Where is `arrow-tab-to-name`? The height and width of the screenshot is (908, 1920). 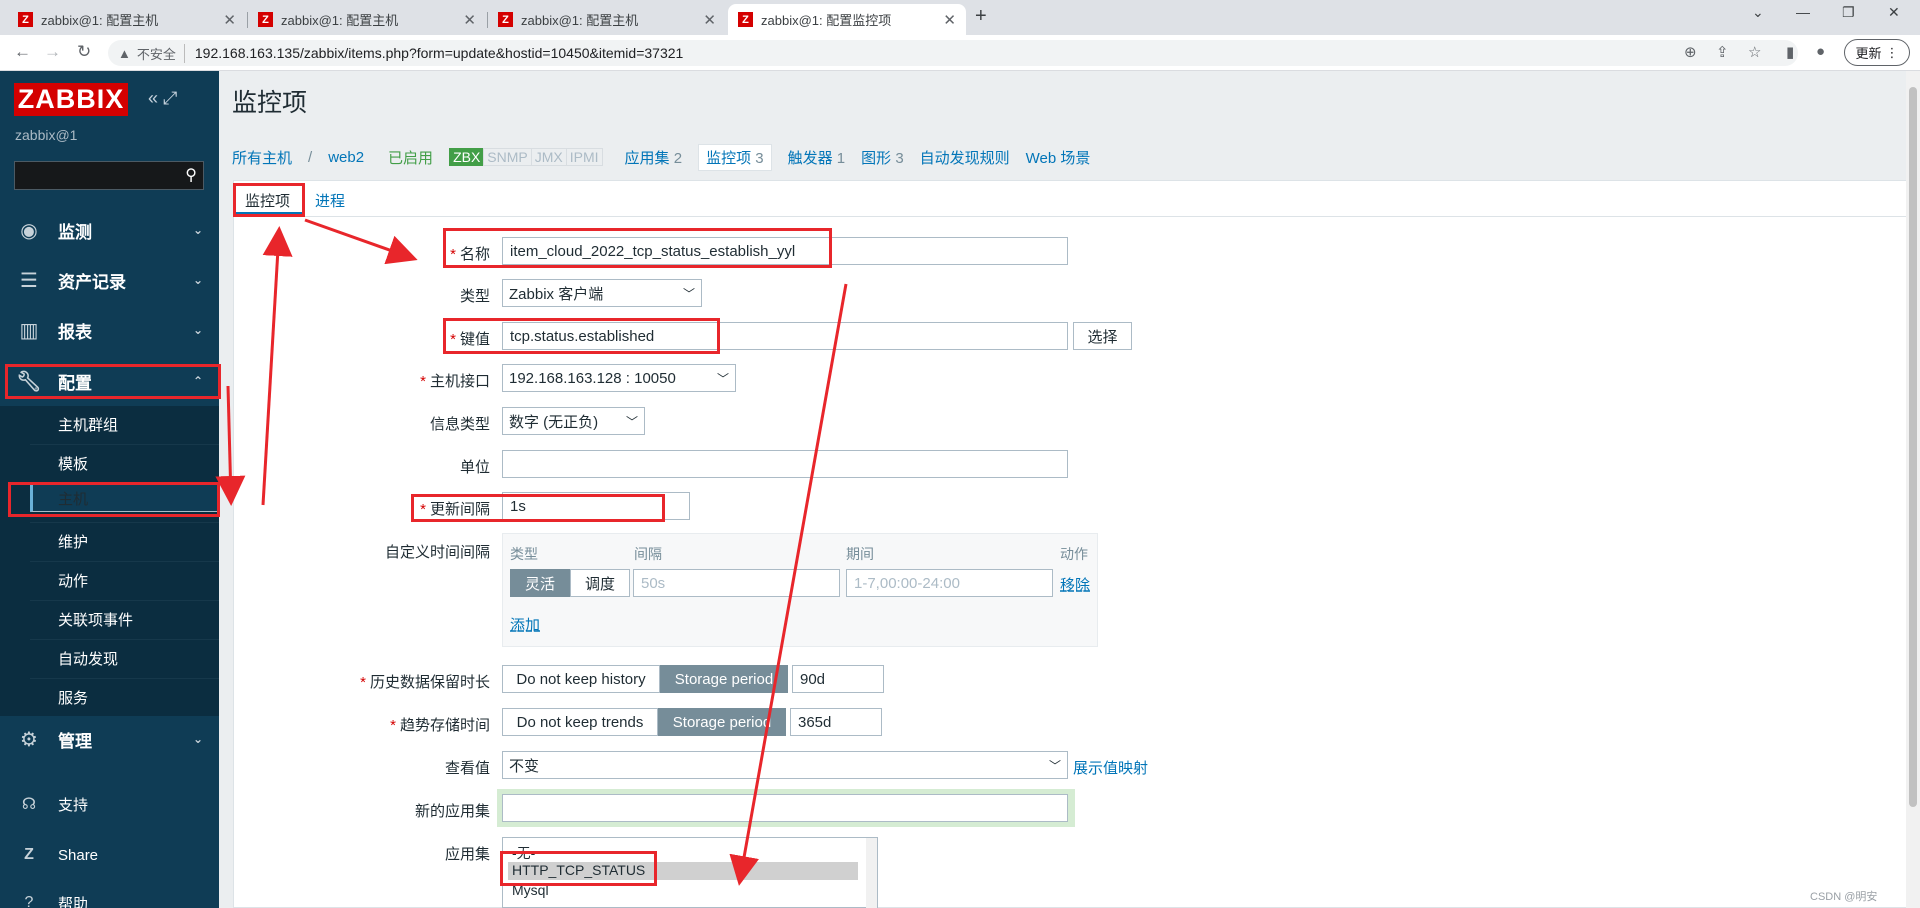 arrow-tab-to-name is located at coordinates (361, 241).